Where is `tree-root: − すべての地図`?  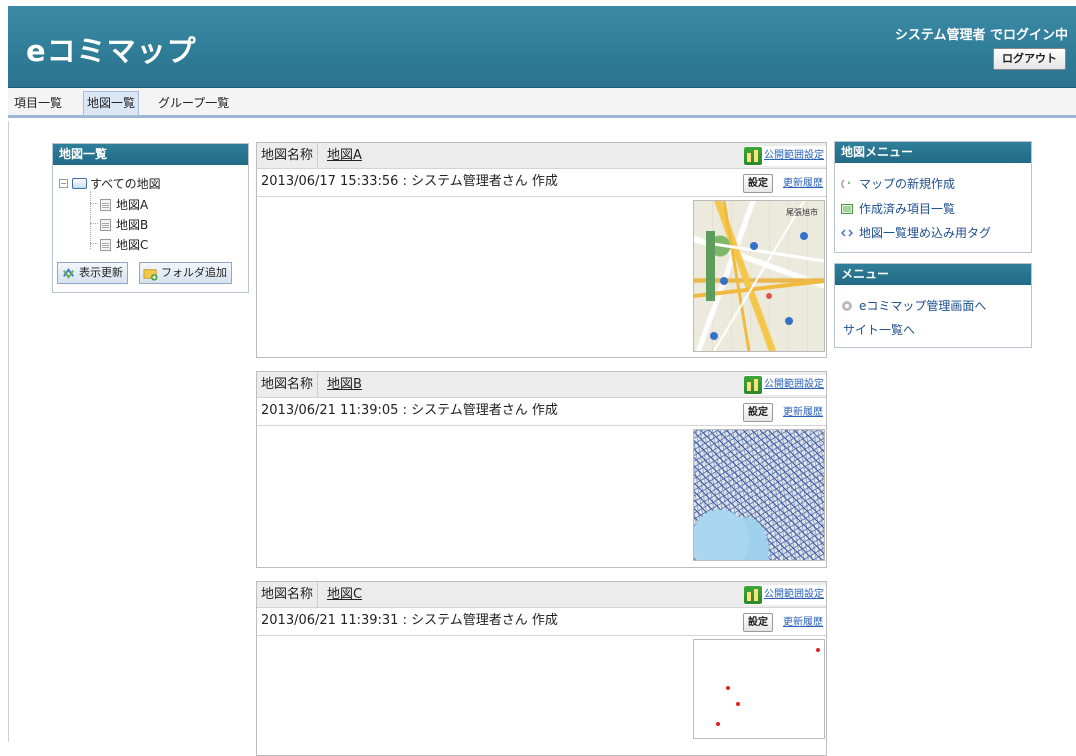
tree-root: − すべての地図 is located at coordinates (110, 183).